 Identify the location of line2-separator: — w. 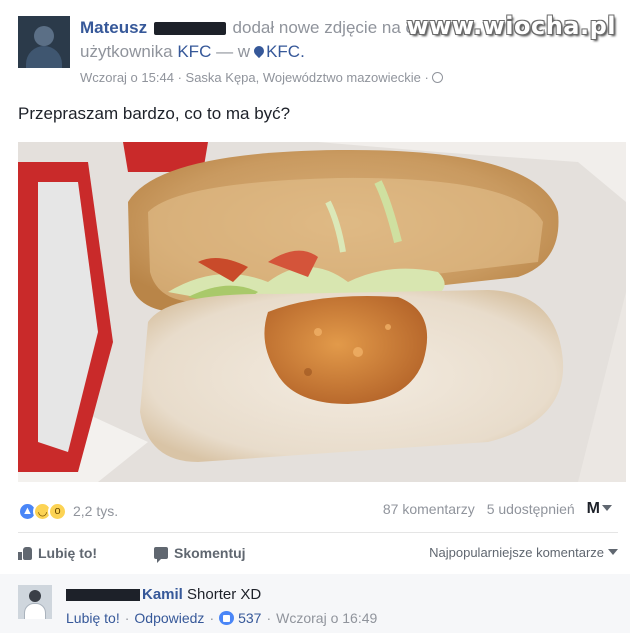
(233, 51).